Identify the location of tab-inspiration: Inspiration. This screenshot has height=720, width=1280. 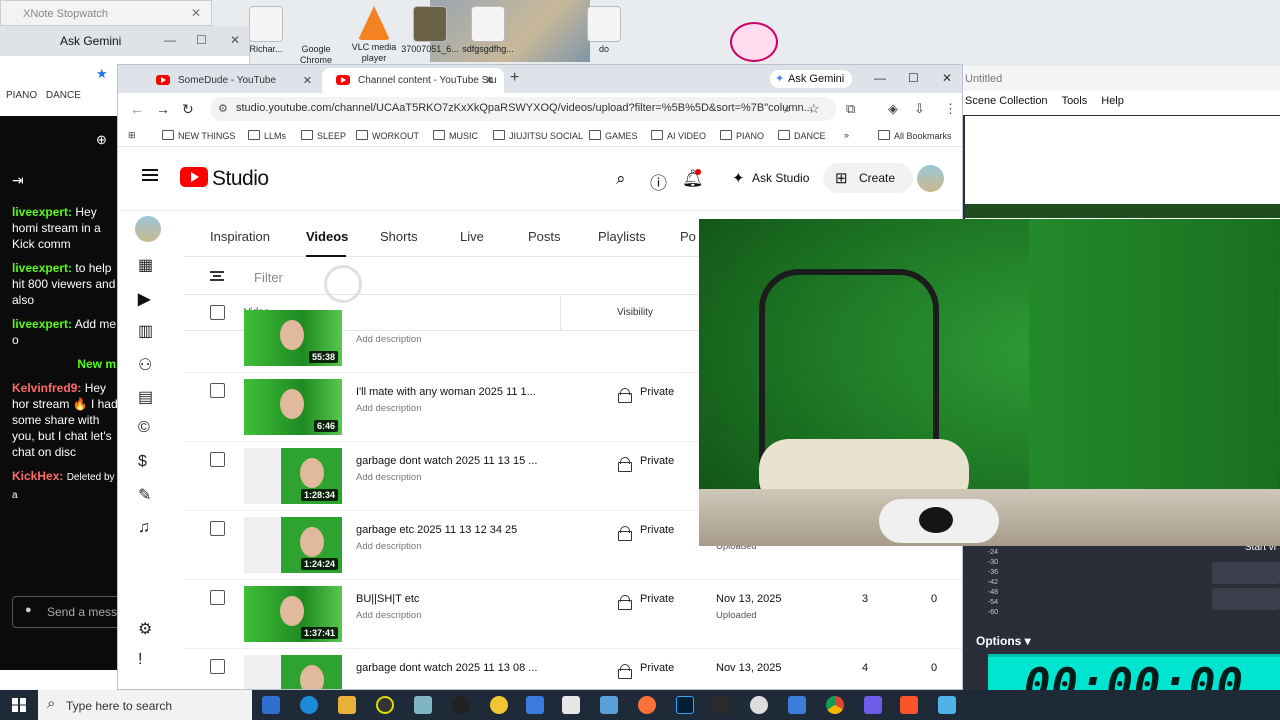
(240, 236).